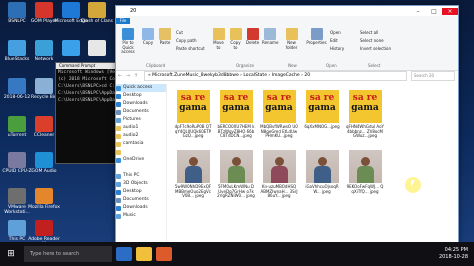 This screenshot has height=266, width=474. I want to click on move-to-button: Move to, so click(218, 39).